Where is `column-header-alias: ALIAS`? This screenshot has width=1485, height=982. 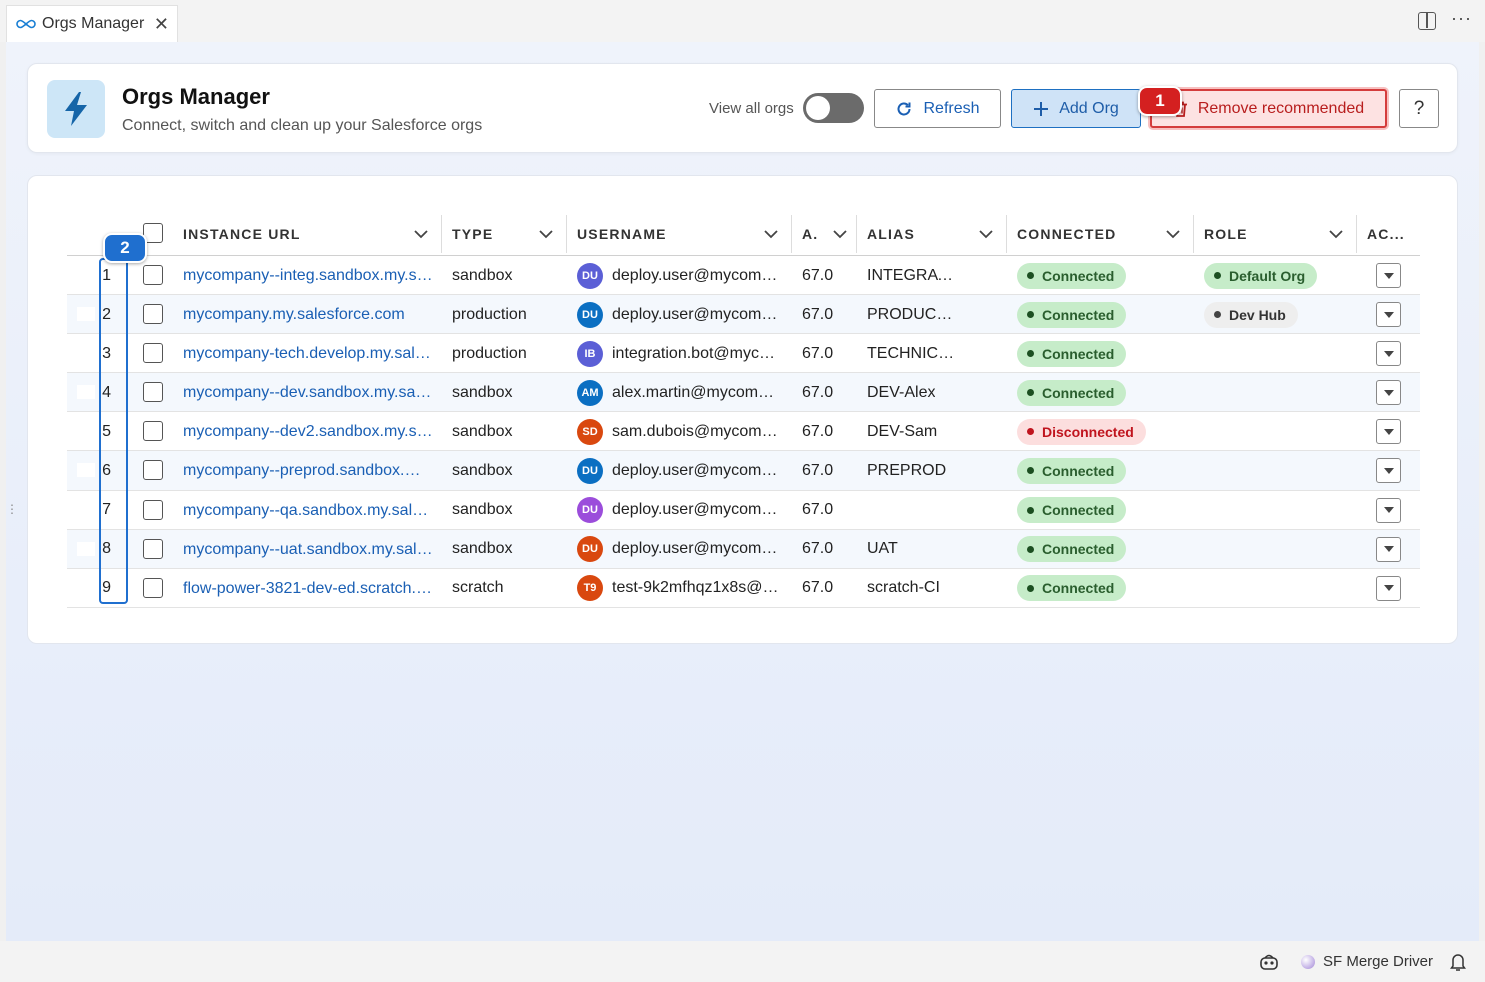 column-header-alias: ALIAS is located at coordinates (931, 234).